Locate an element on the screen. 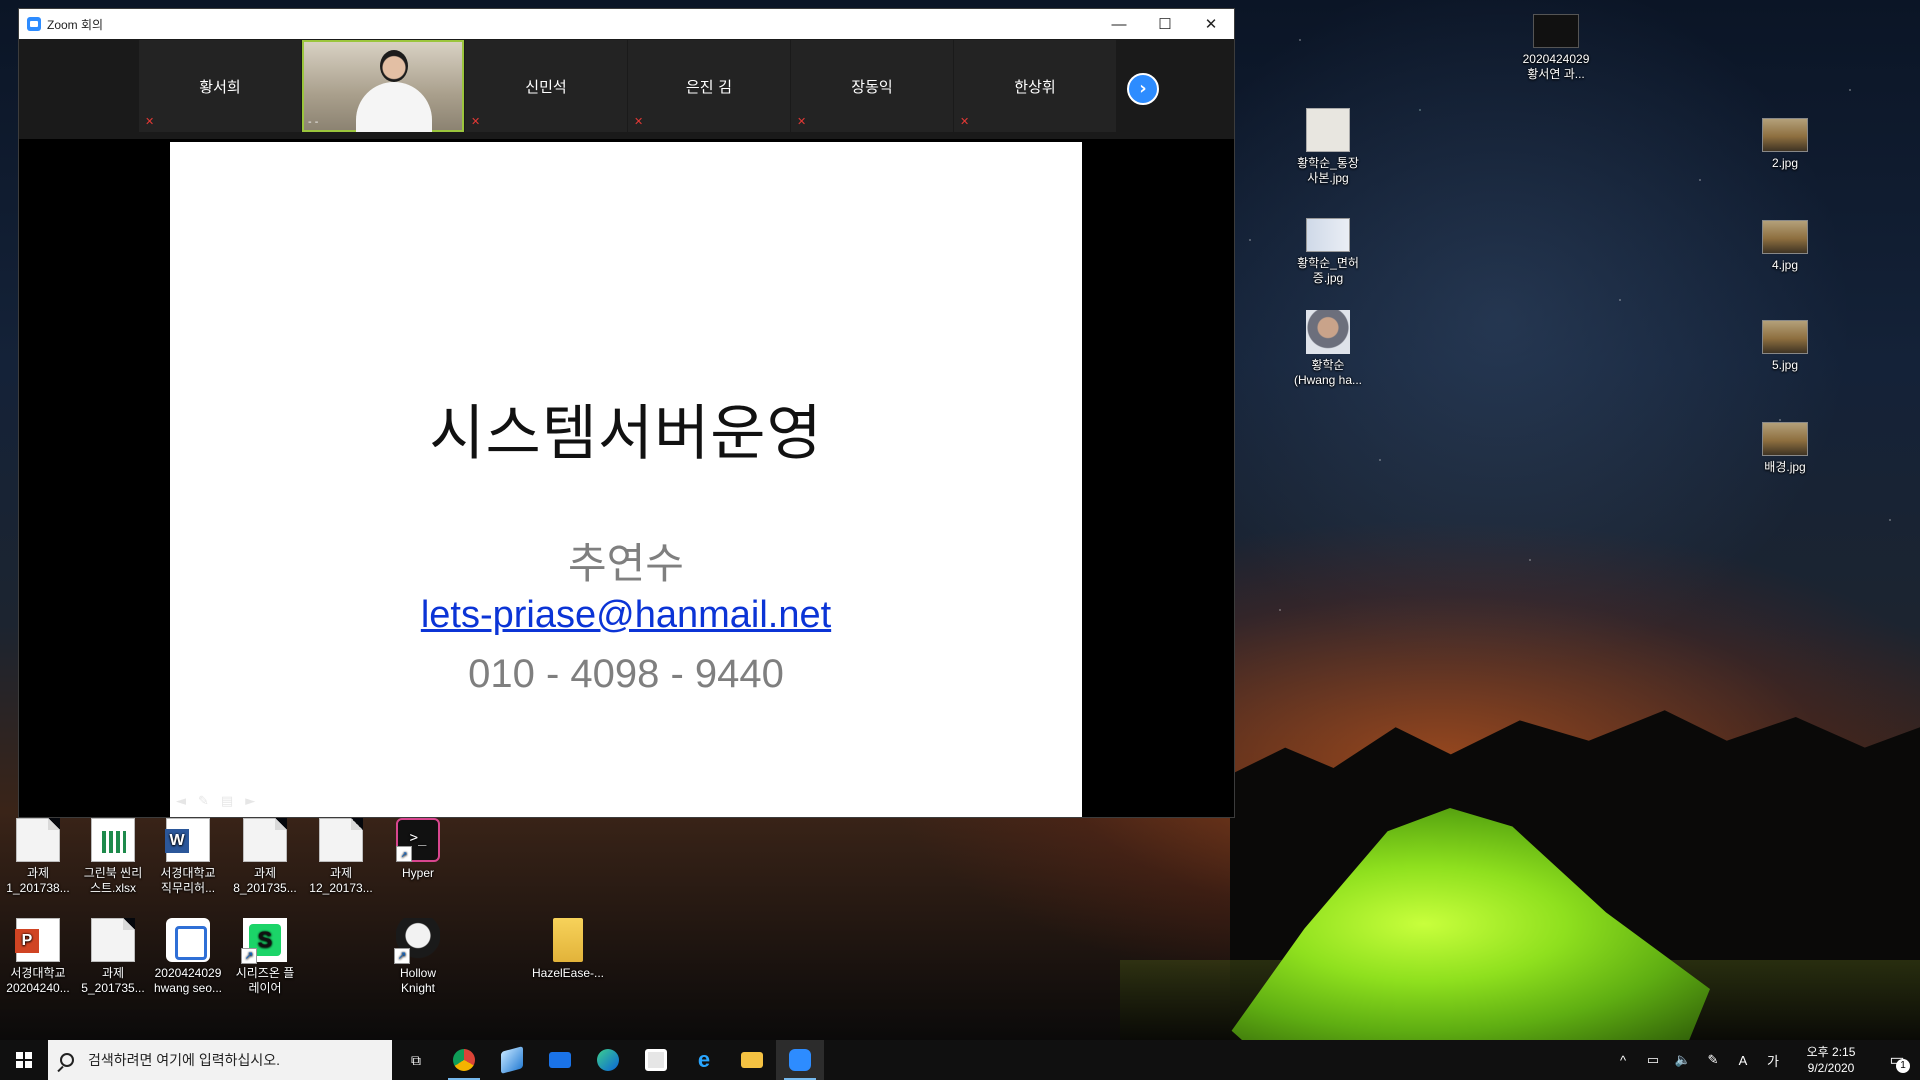 Image resolution: width=1920 pixels, height=1080 pixels. store-icon is located at coordinates (656, 1060).